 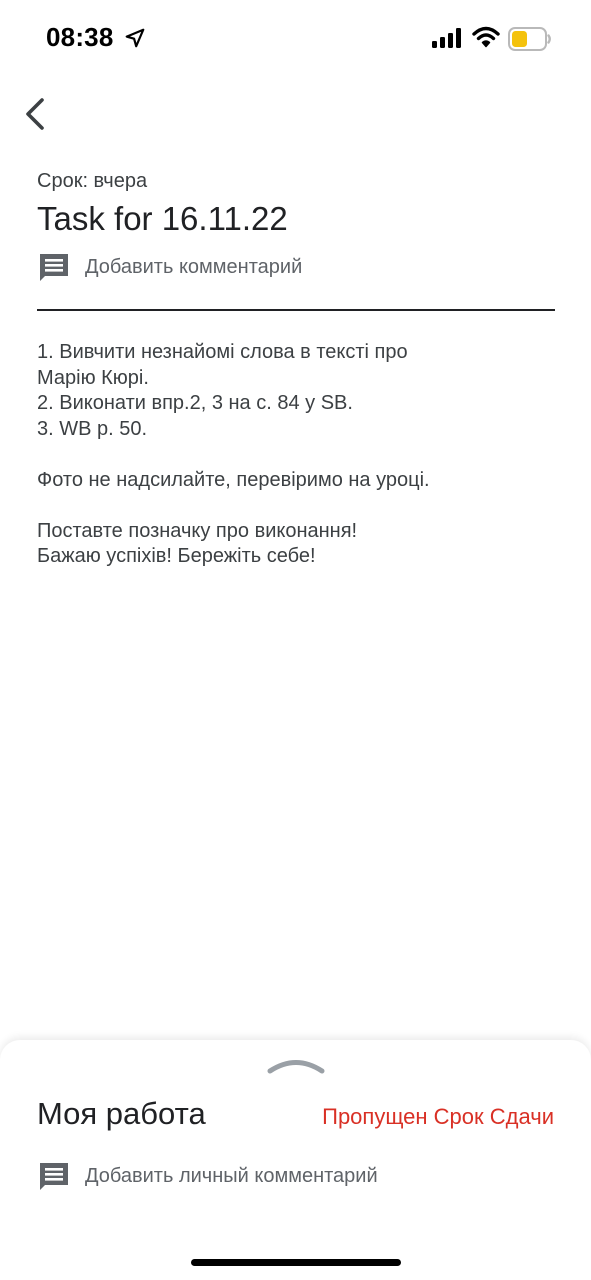 What do you see at coordinates (296, 1262) in the screenshot?
I see `home-indicator` at bounding box center [296, 1262].